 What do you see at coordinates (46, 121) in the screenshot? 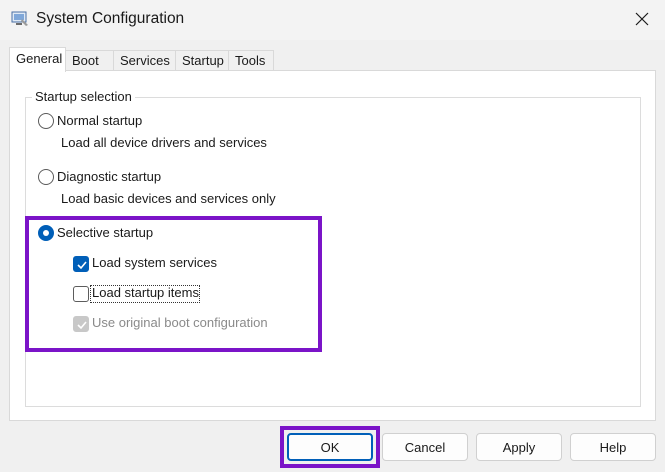
I see `normal-startup-radio` at bounding box center [46, 121].